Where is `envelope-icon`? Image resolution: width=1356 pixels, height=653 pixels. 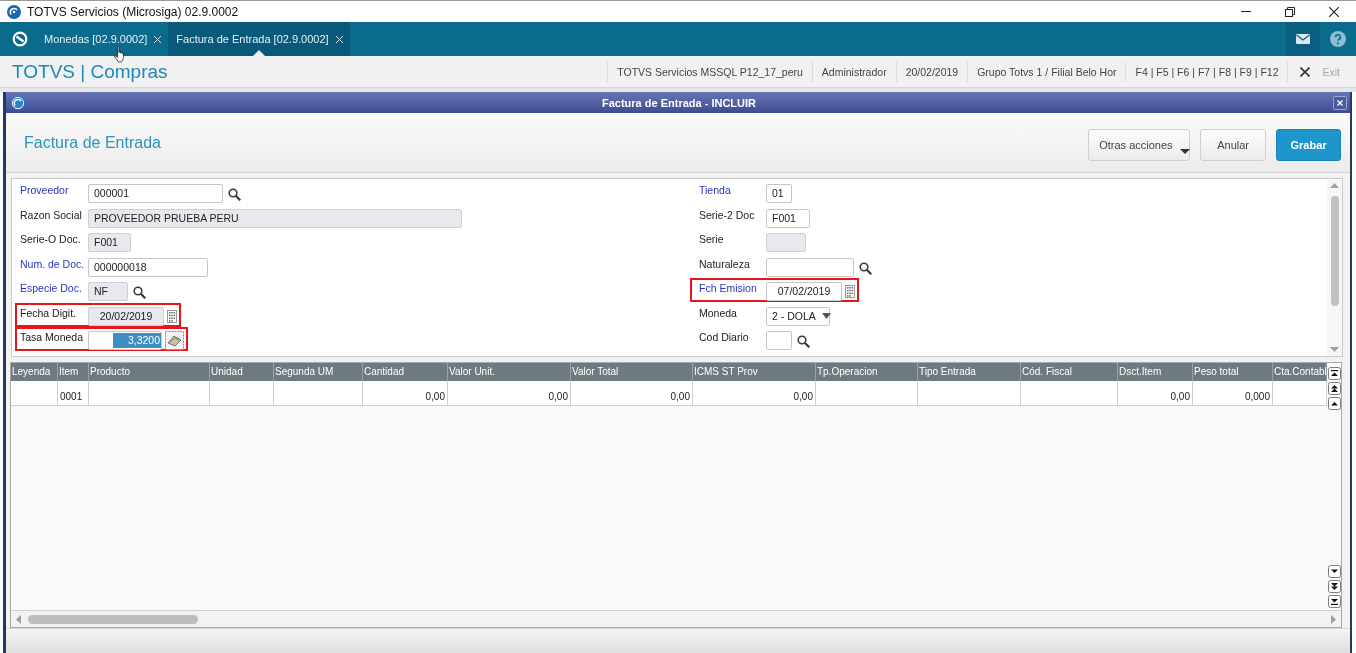 envelope-icon is located at coordinates (1303, 39).